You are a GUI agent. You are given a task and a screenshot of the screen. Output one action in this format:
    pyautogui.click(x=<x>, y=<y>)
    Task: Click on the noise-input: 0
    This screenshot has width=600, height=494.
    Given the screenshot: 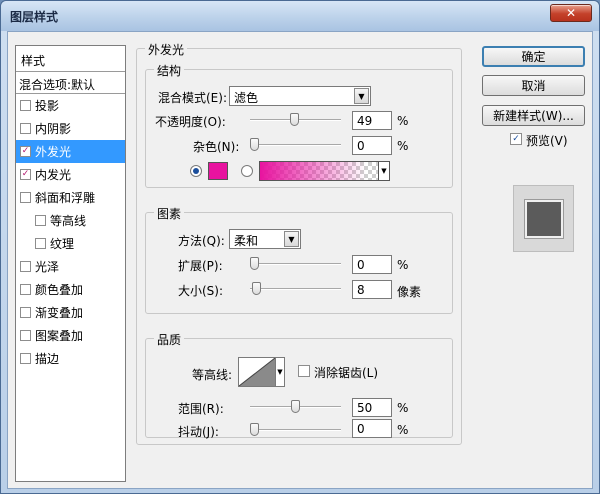 What is the action you would take?
    pyautogui.click(x=372, y=145)
    